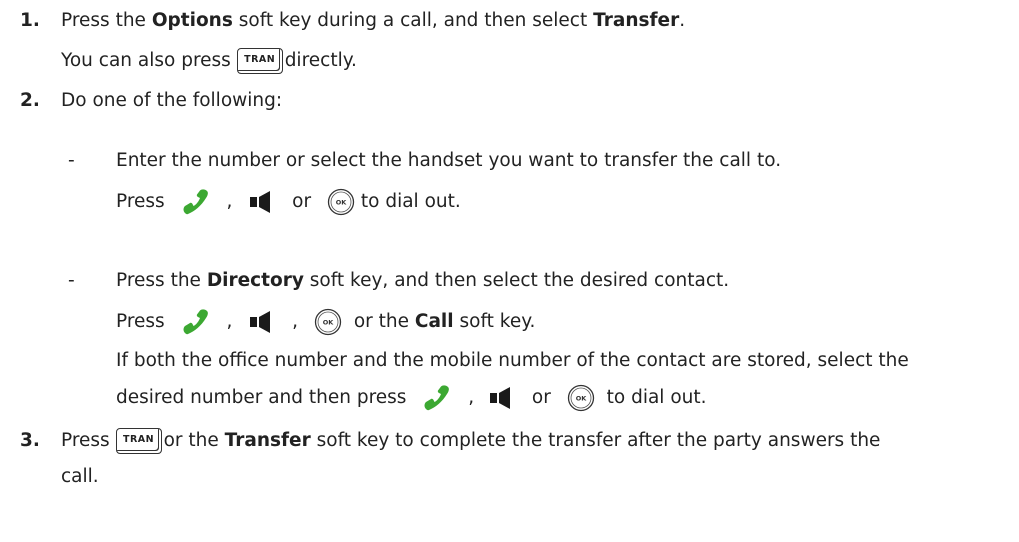 Image resolution: width=1019 pixels, height=542 pixels. What do you see at coordinates (30, 100) in the screenshot?
I see `step-number: 2.` at bounding box center [30, 100].